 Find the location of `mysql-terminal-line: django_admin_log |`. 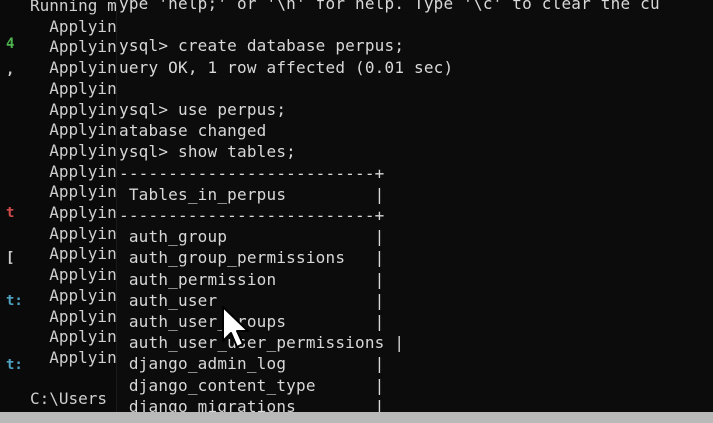

mysql-terminal-line: django_admin_log | is located at coordinates (252, 364).